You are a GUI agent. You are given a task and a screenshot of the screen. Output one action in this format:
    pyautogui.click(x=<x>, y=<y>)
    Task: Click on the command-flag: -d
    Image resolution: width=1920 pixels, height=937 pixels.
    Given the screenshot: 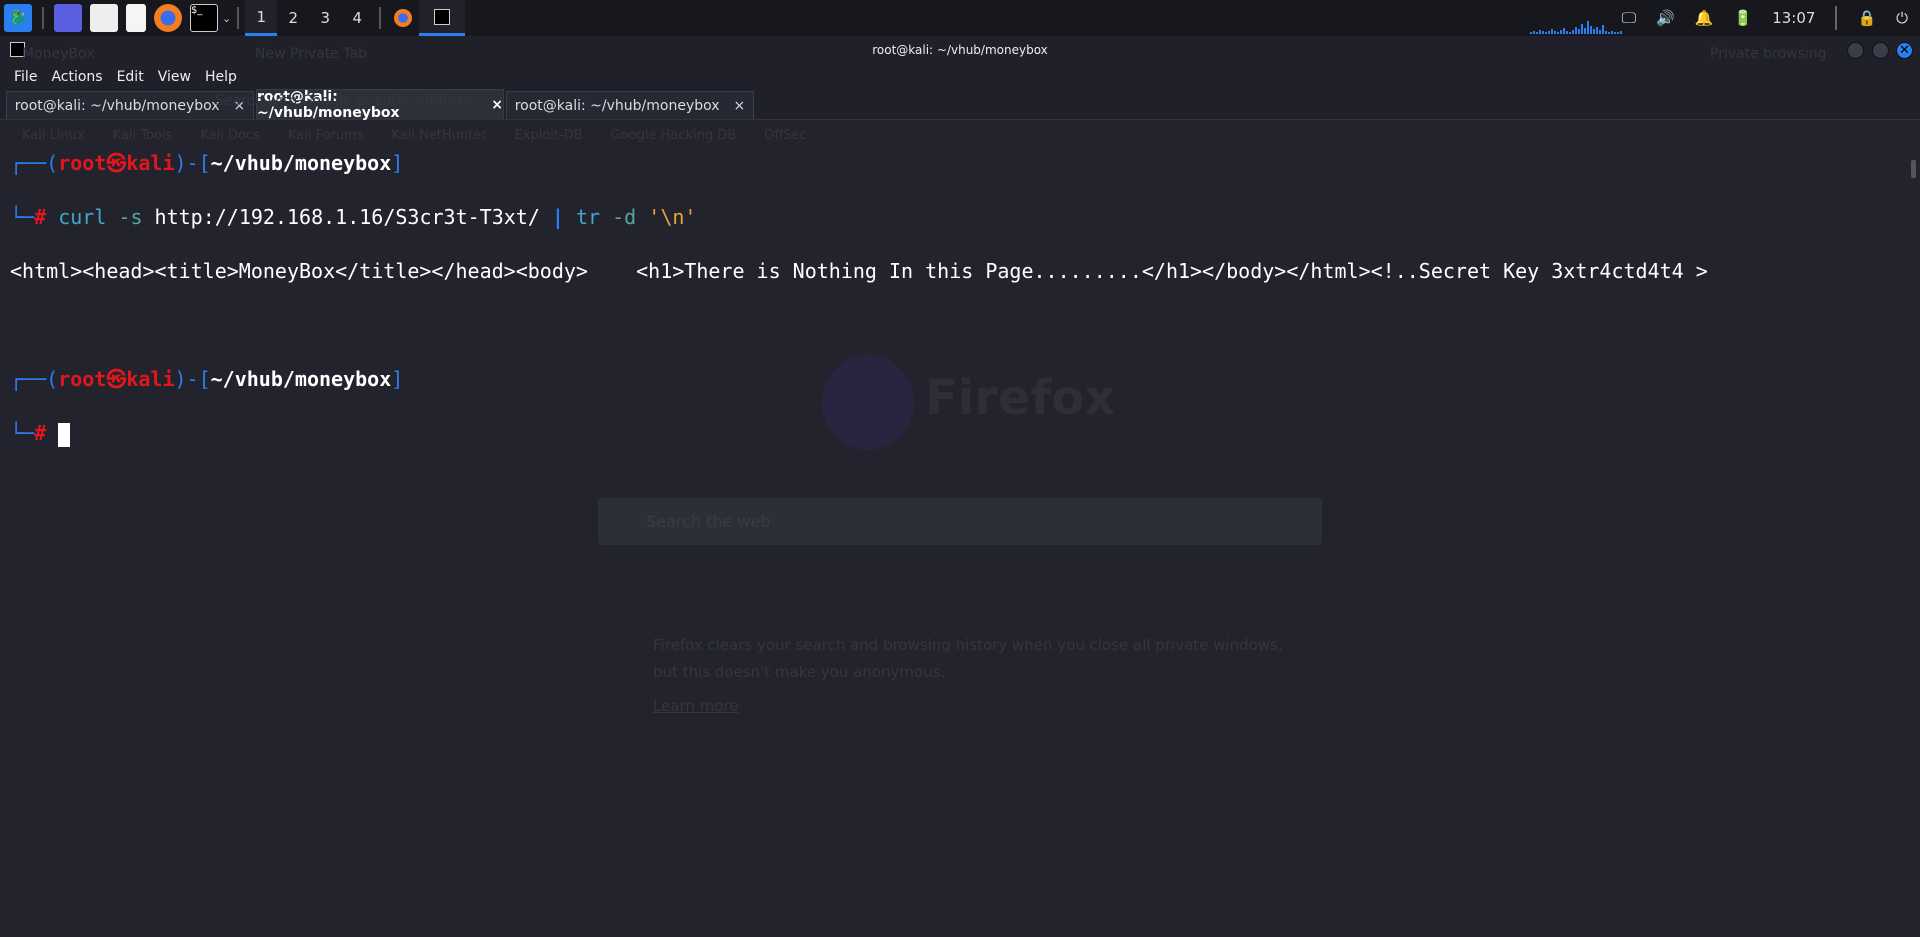 What is the action you would take?
    pyautogui.click(x=624, y=217)
    